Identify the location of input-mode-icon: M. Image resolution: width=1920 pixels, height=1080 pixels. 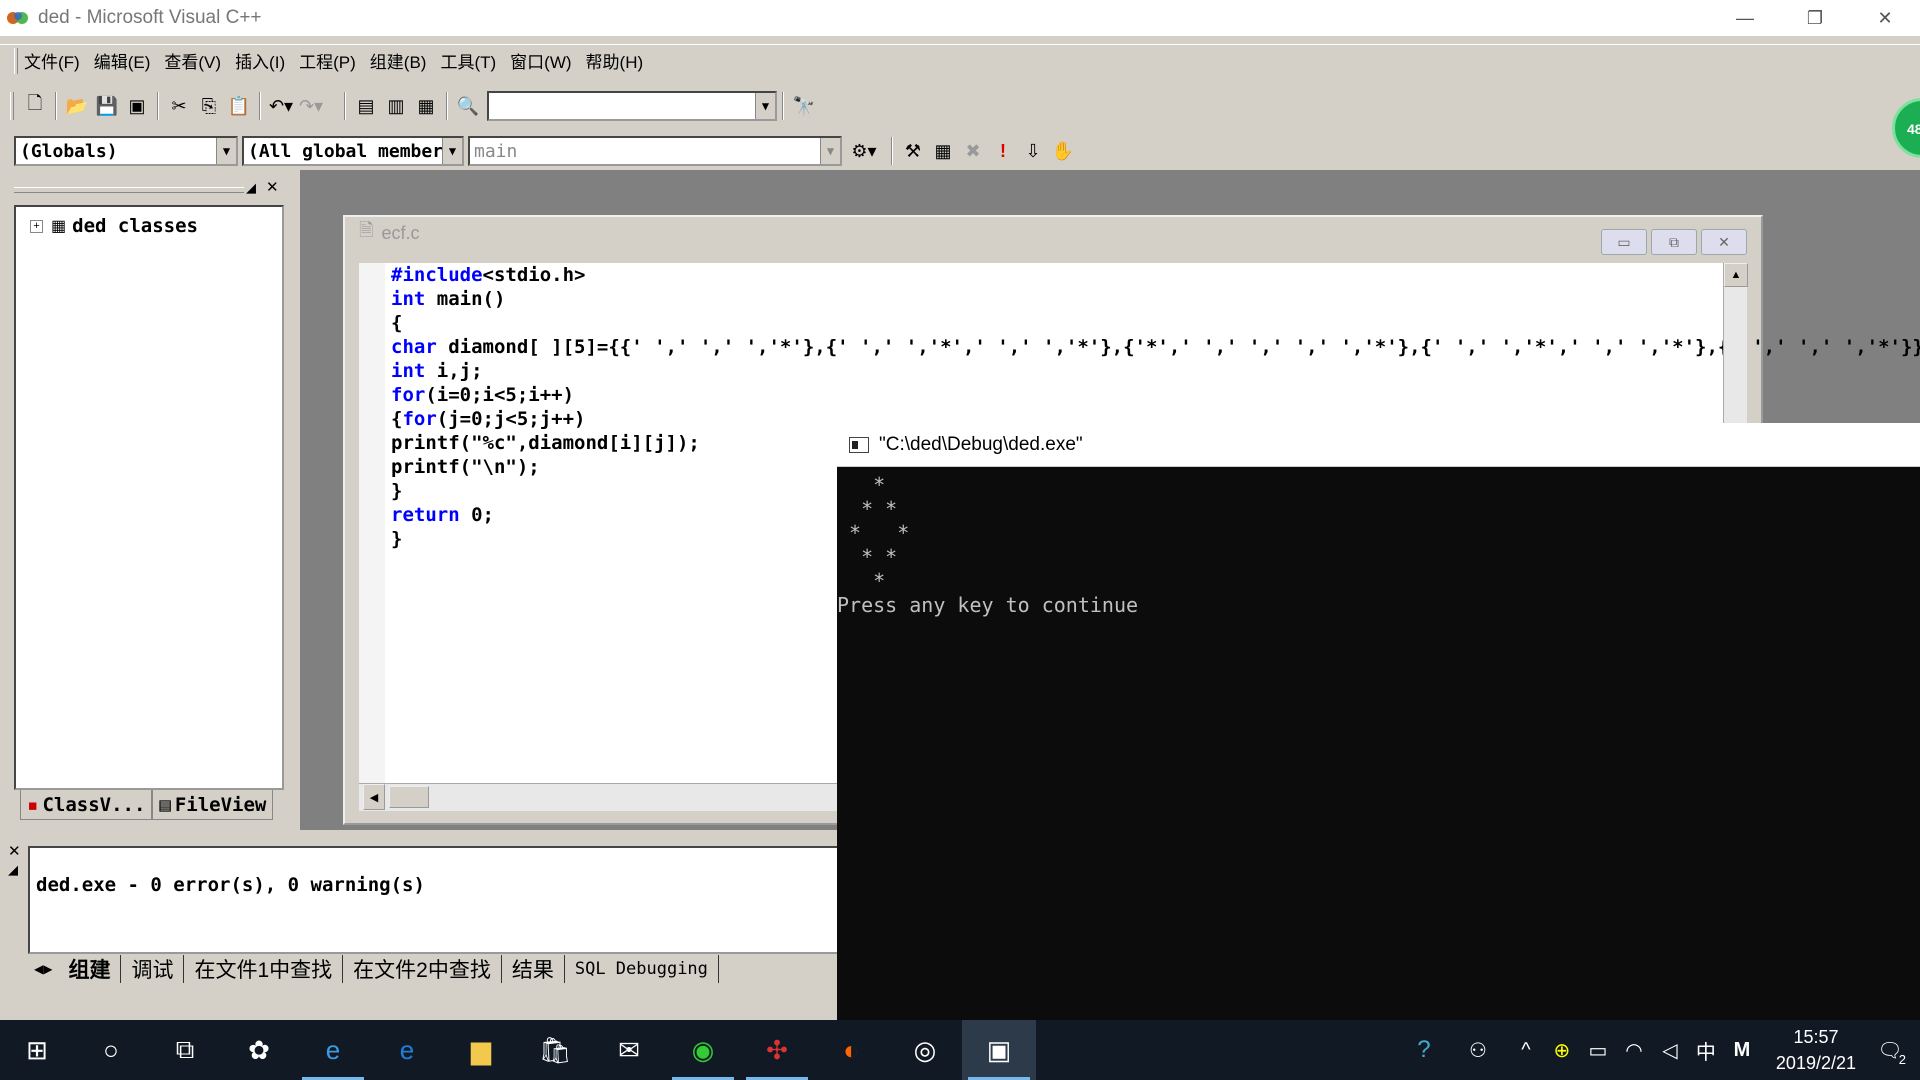
(1742, 1050).